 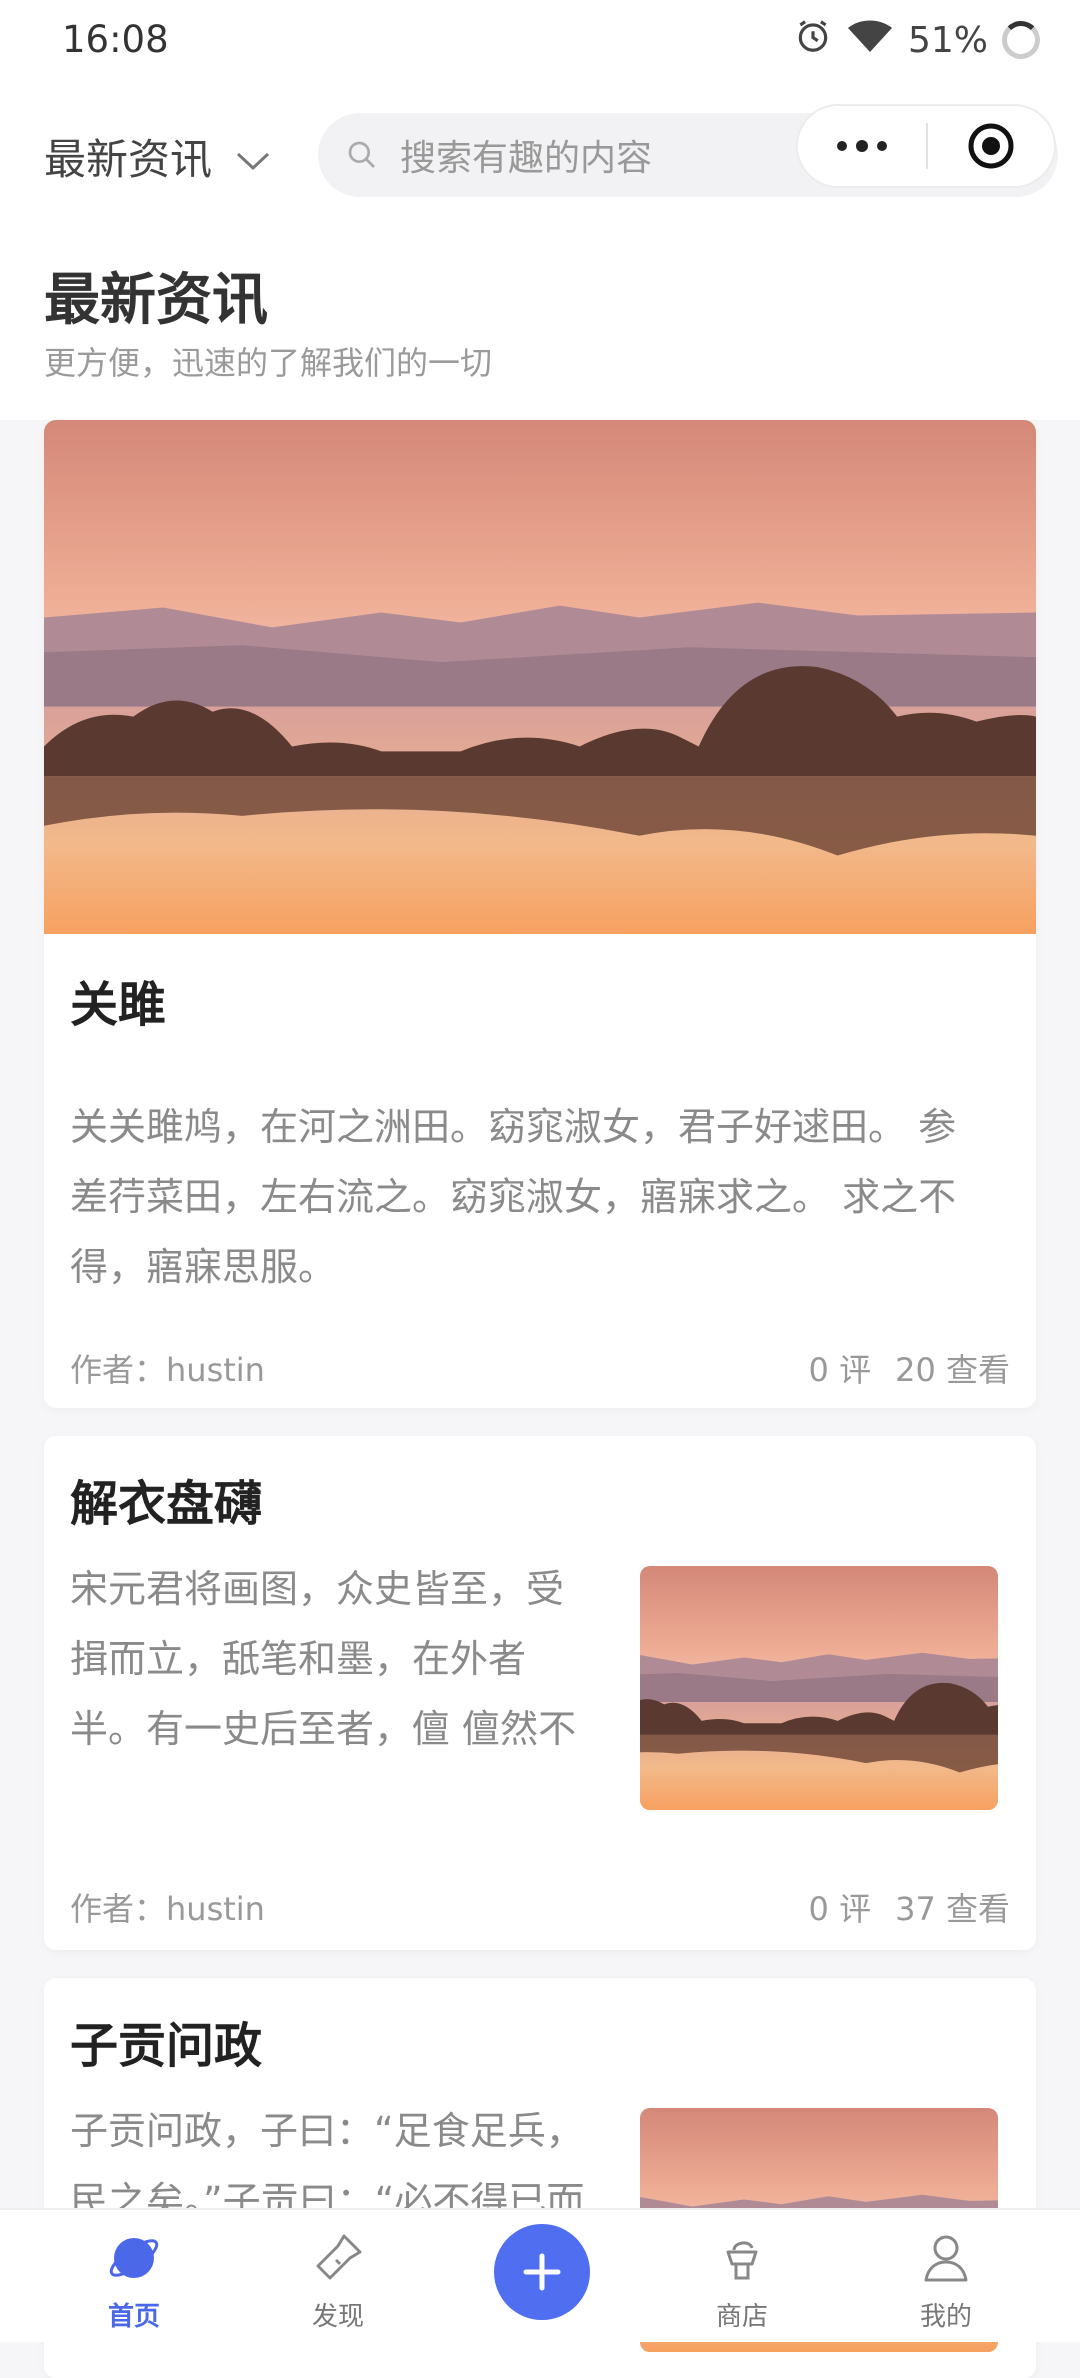 I want to click on view-count: 37 查看, so click(x=952, y=1909).